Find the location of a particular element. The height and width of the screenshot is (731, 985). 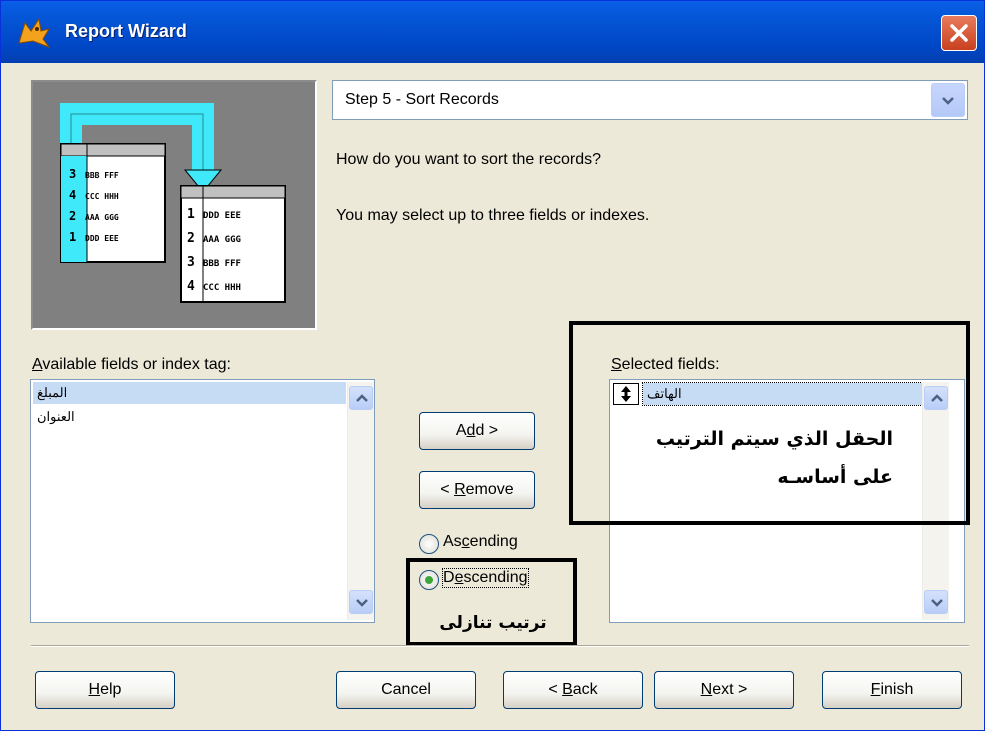

field-annotation-line2: على أساسـه is located at coordinates (835, 477).